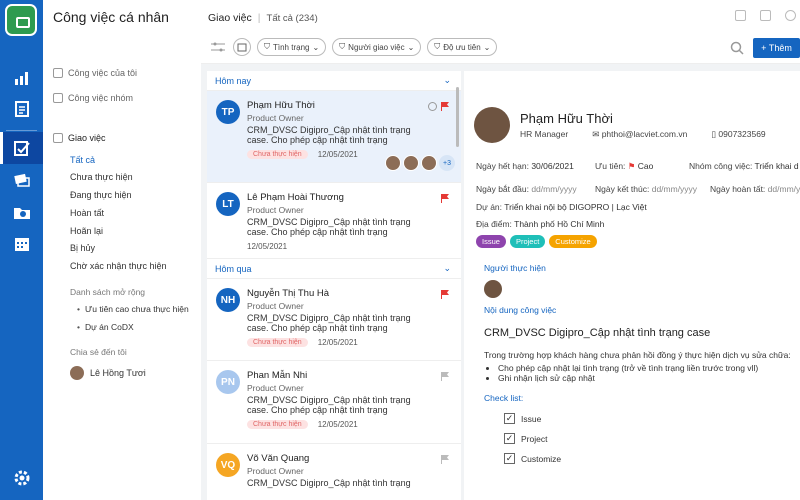 The image size is (800, 500). I want to click on done-label: Ngày hoàn tất:, so click(738, 189).